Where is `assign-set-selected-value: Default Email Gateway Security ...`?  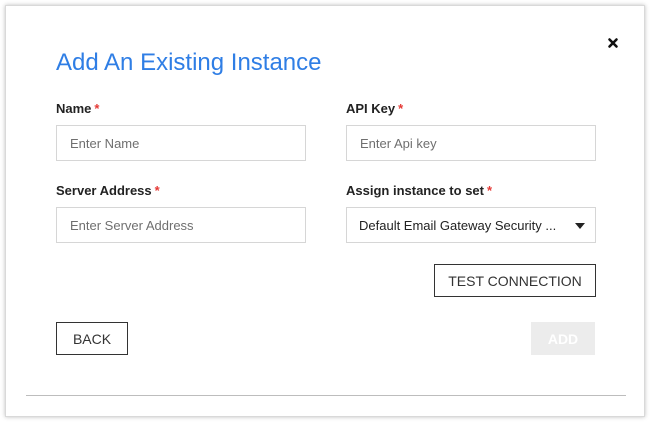
assign-set-selected-value: Default Email Gateway Security ... is located at coordinates (458, 225).